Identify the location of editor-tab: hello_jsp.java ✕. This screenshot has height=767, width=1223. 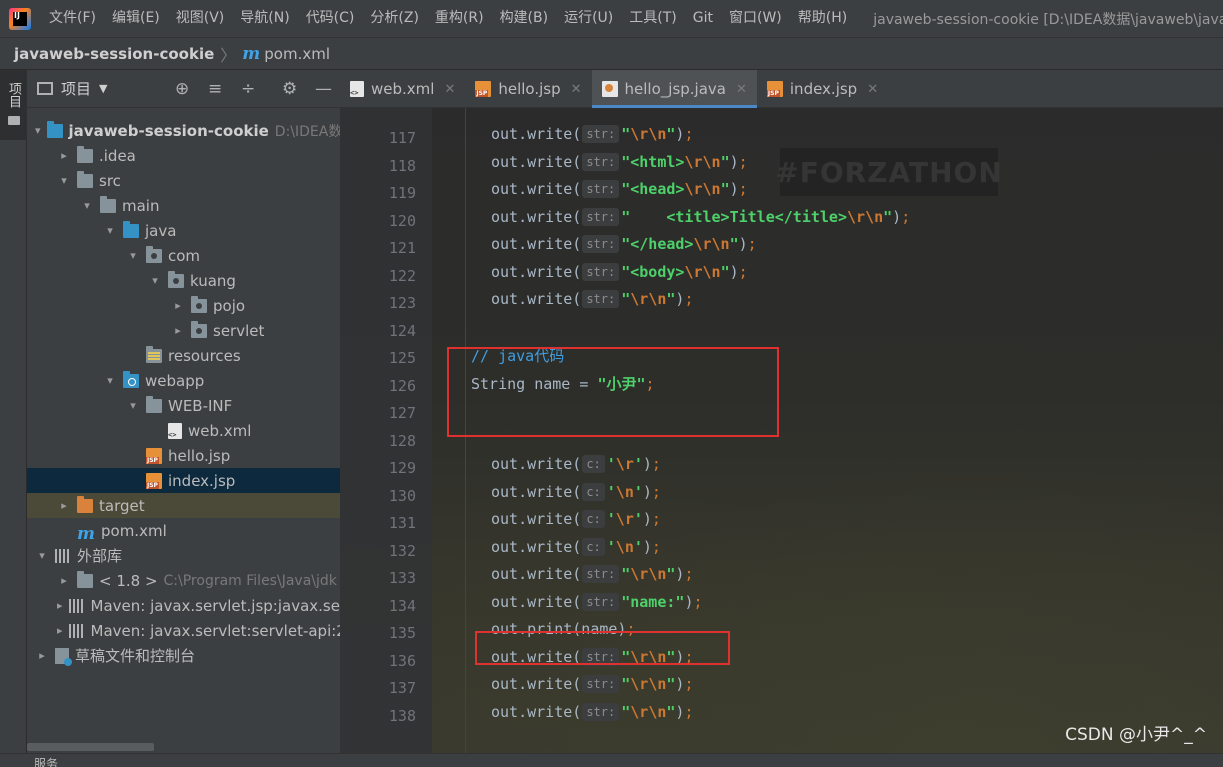
(674, 89).